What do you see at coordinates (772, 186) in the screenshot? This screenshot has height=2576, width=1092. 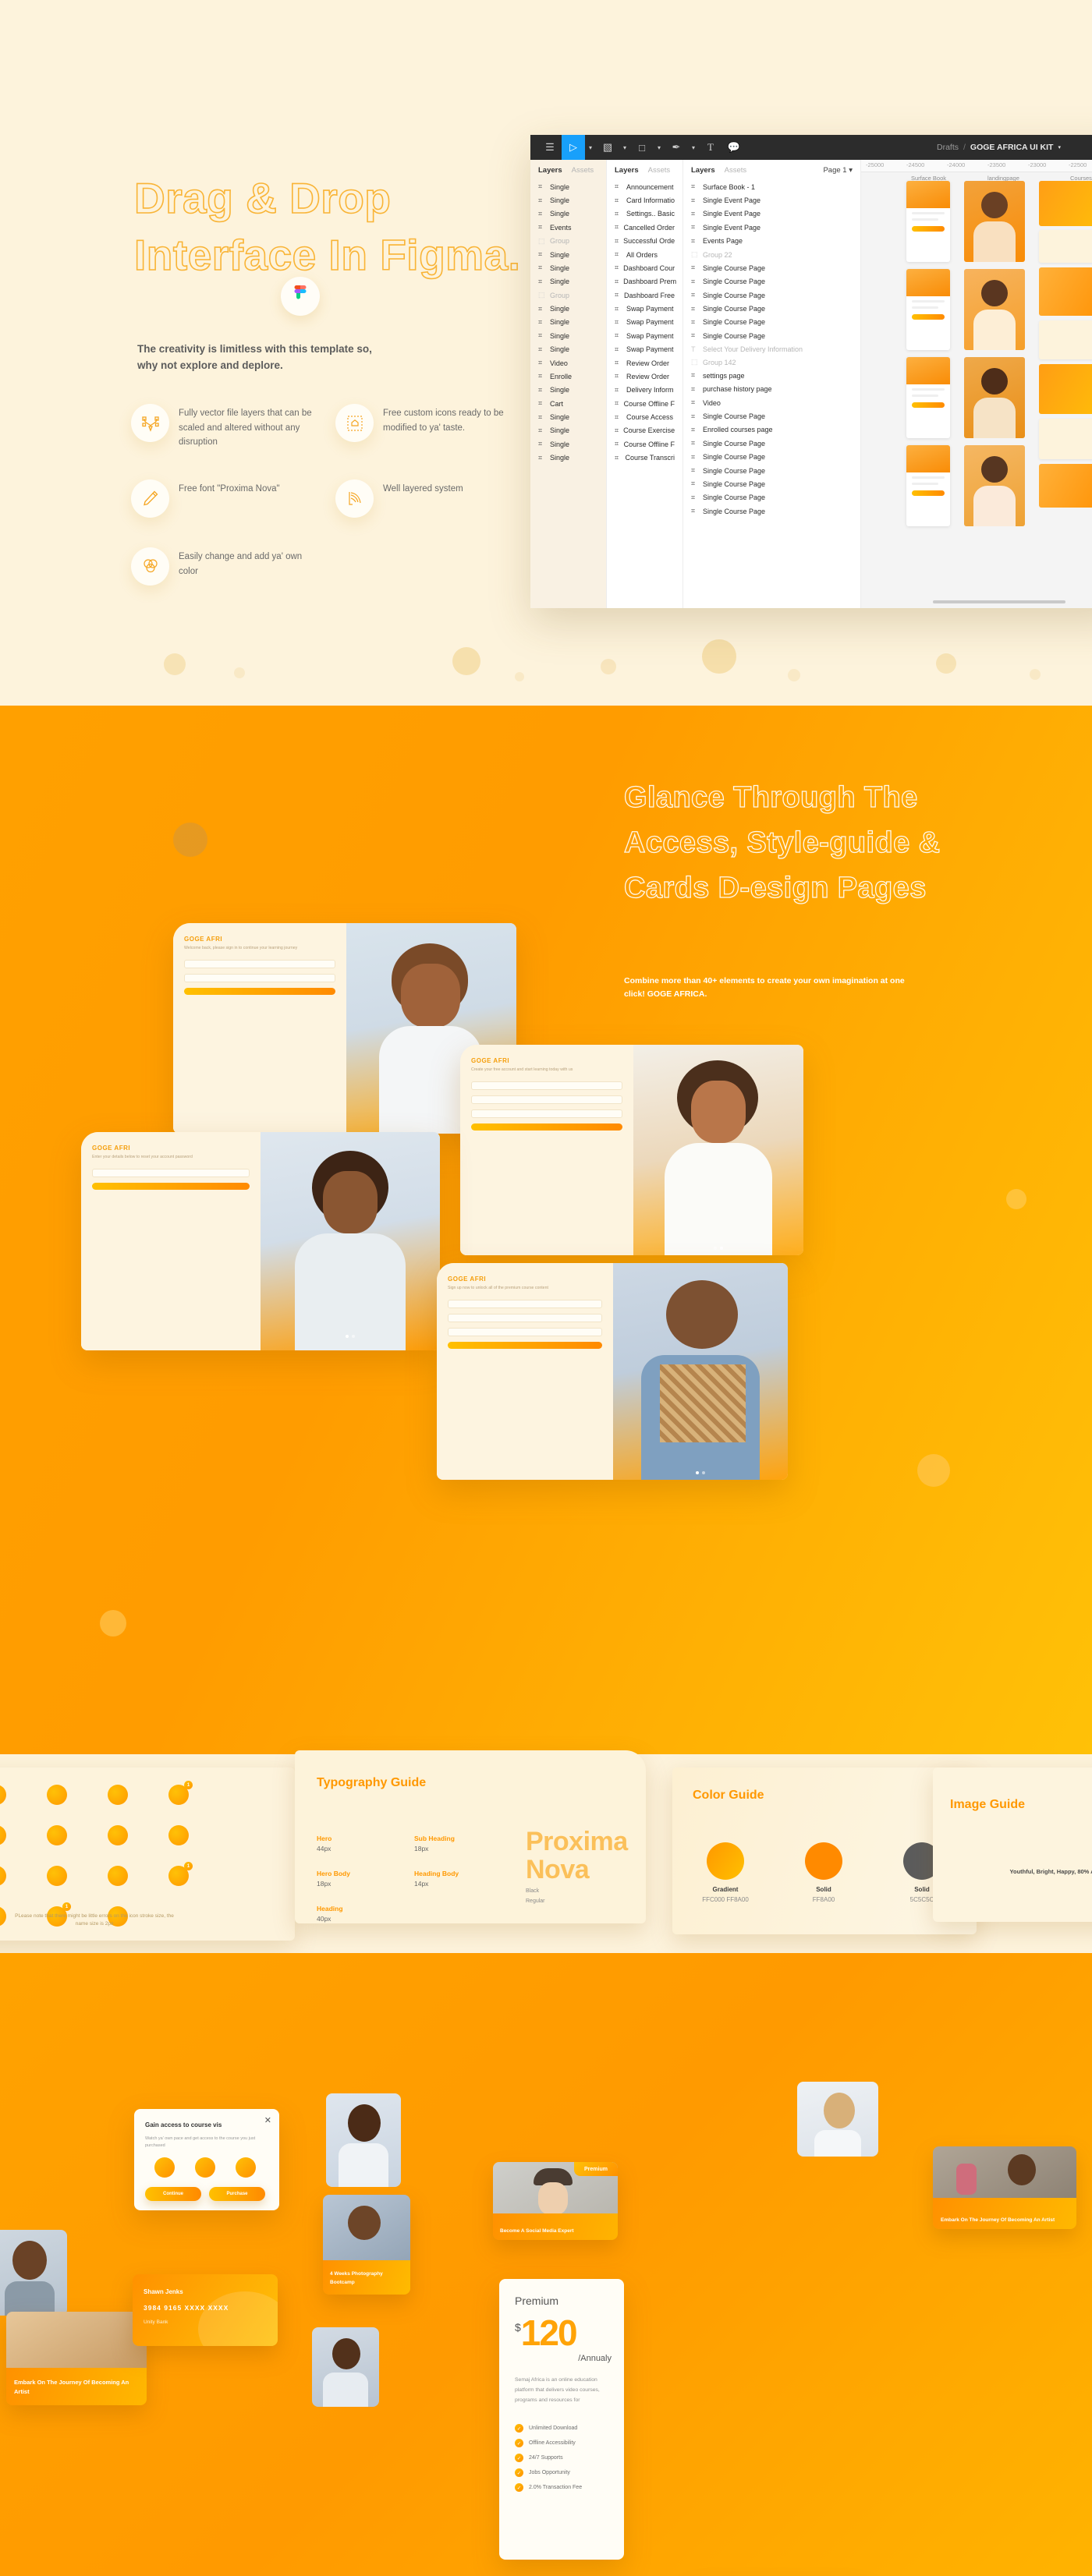 I see `layer-row: ⌗ Surface Book - 1` at bounding box center [772, 186].